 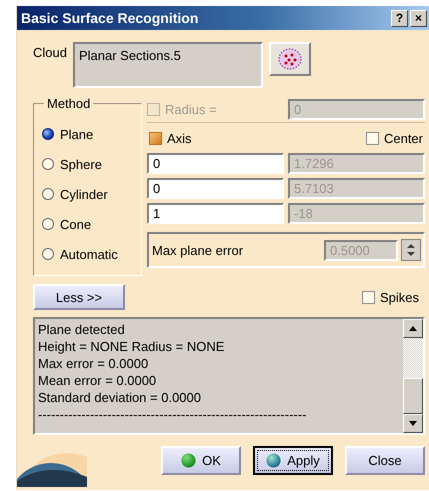 What do you see at coordinates (82, 329) in the screenshot?
I see `log-line: Plane detected` at bounding box center [82, 329].